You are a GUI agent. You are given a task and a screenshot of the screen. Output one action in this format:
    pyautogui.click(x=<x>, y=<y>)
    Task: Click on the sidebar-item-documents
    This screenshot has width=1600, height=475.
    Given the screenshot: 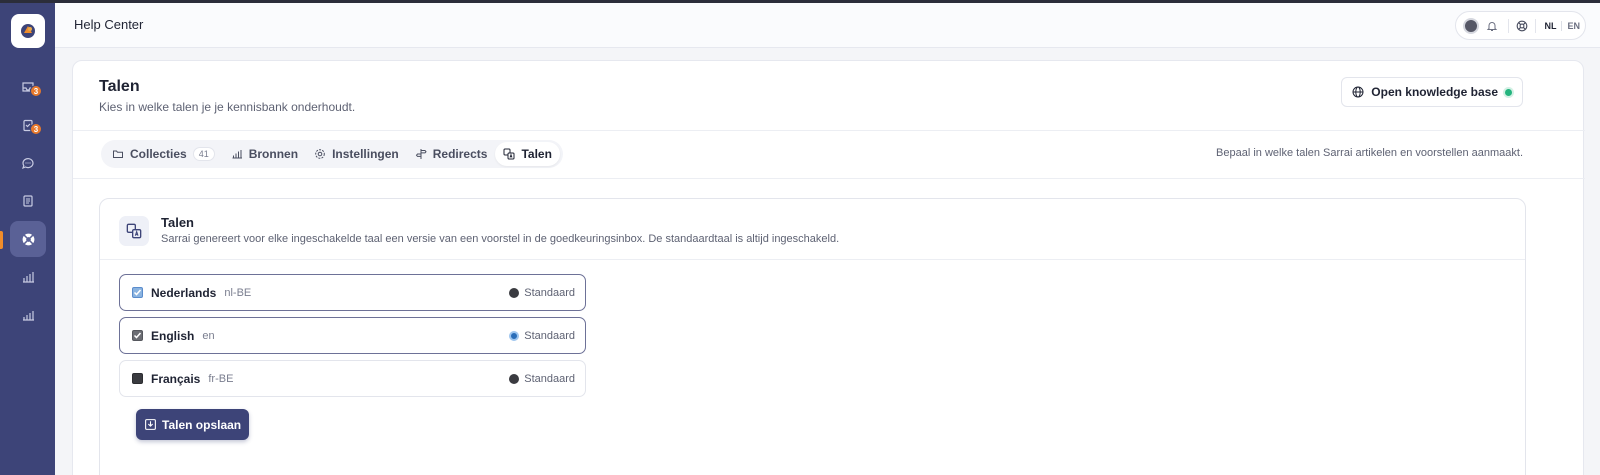 What is the action you would take?
    pyautogui.click(x=28, y=201)
    